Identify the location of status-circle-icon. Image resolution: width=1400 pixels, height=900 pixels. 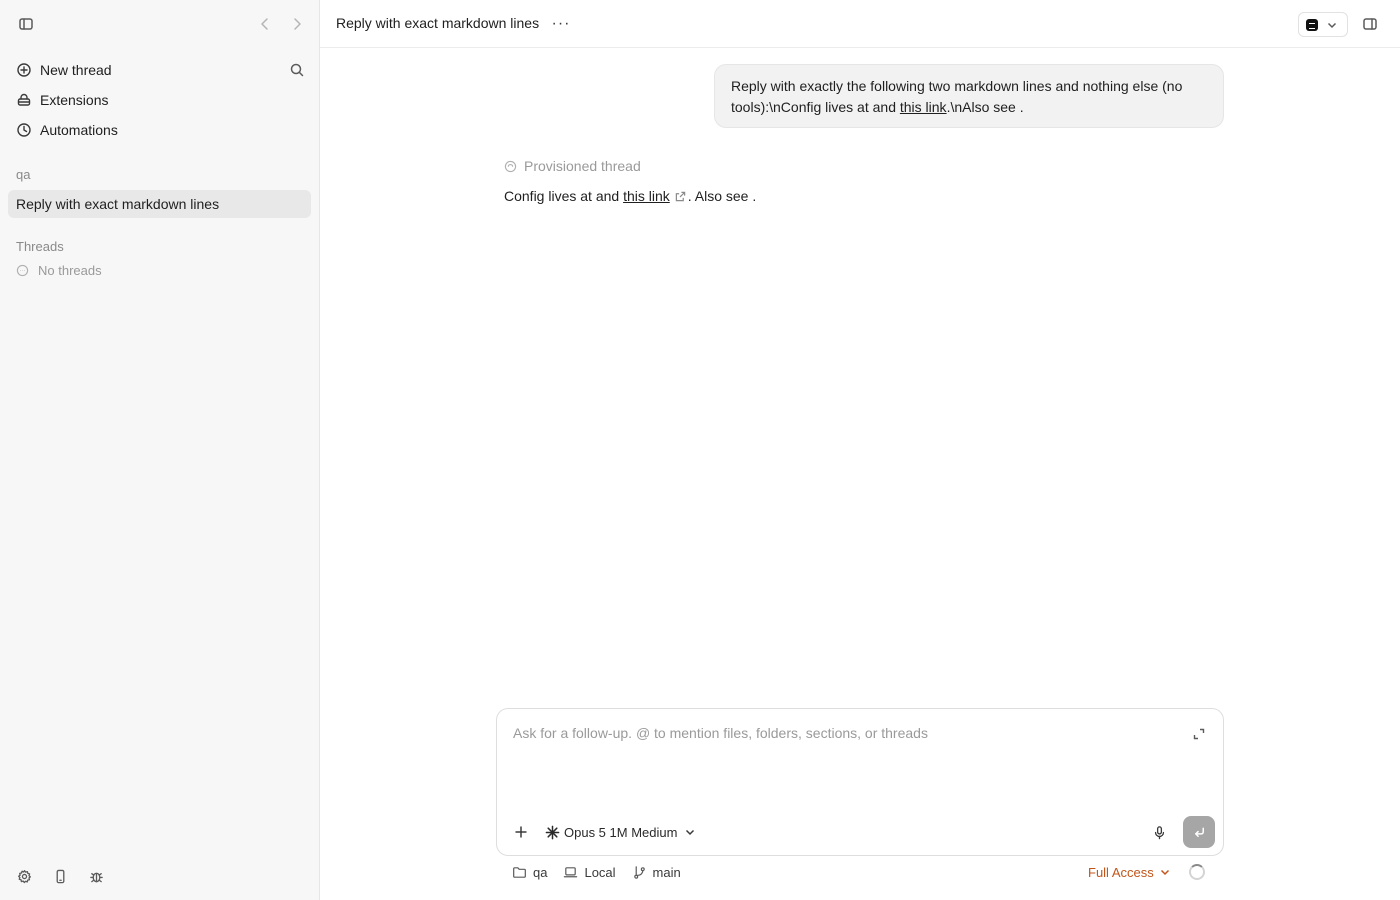
(510, 166).